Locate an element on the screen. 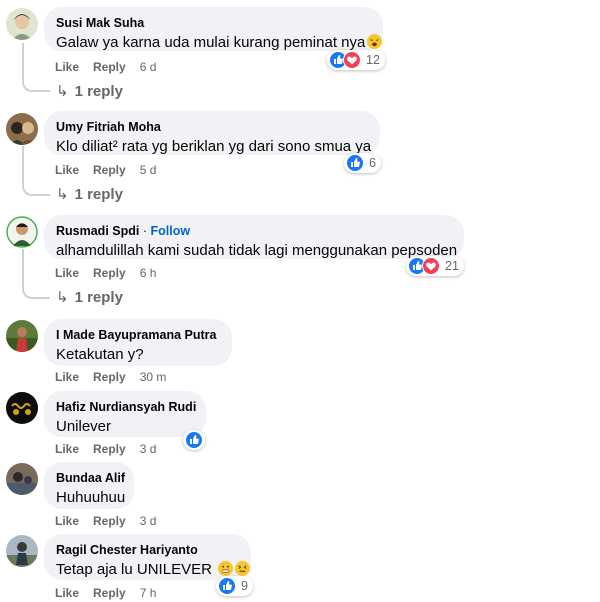 The width and height of the screenshot is (600, 602). comment-bubble: Hafiz Nurdiansyah Rudi Unilever is located at coordinates (125, 414).